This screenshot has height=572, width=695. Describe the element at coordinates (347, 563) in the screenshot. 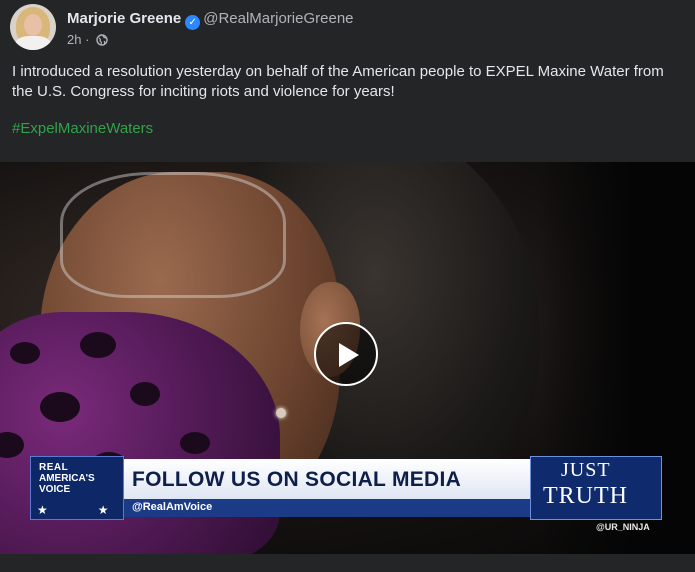

I see `post-footer` at that location.